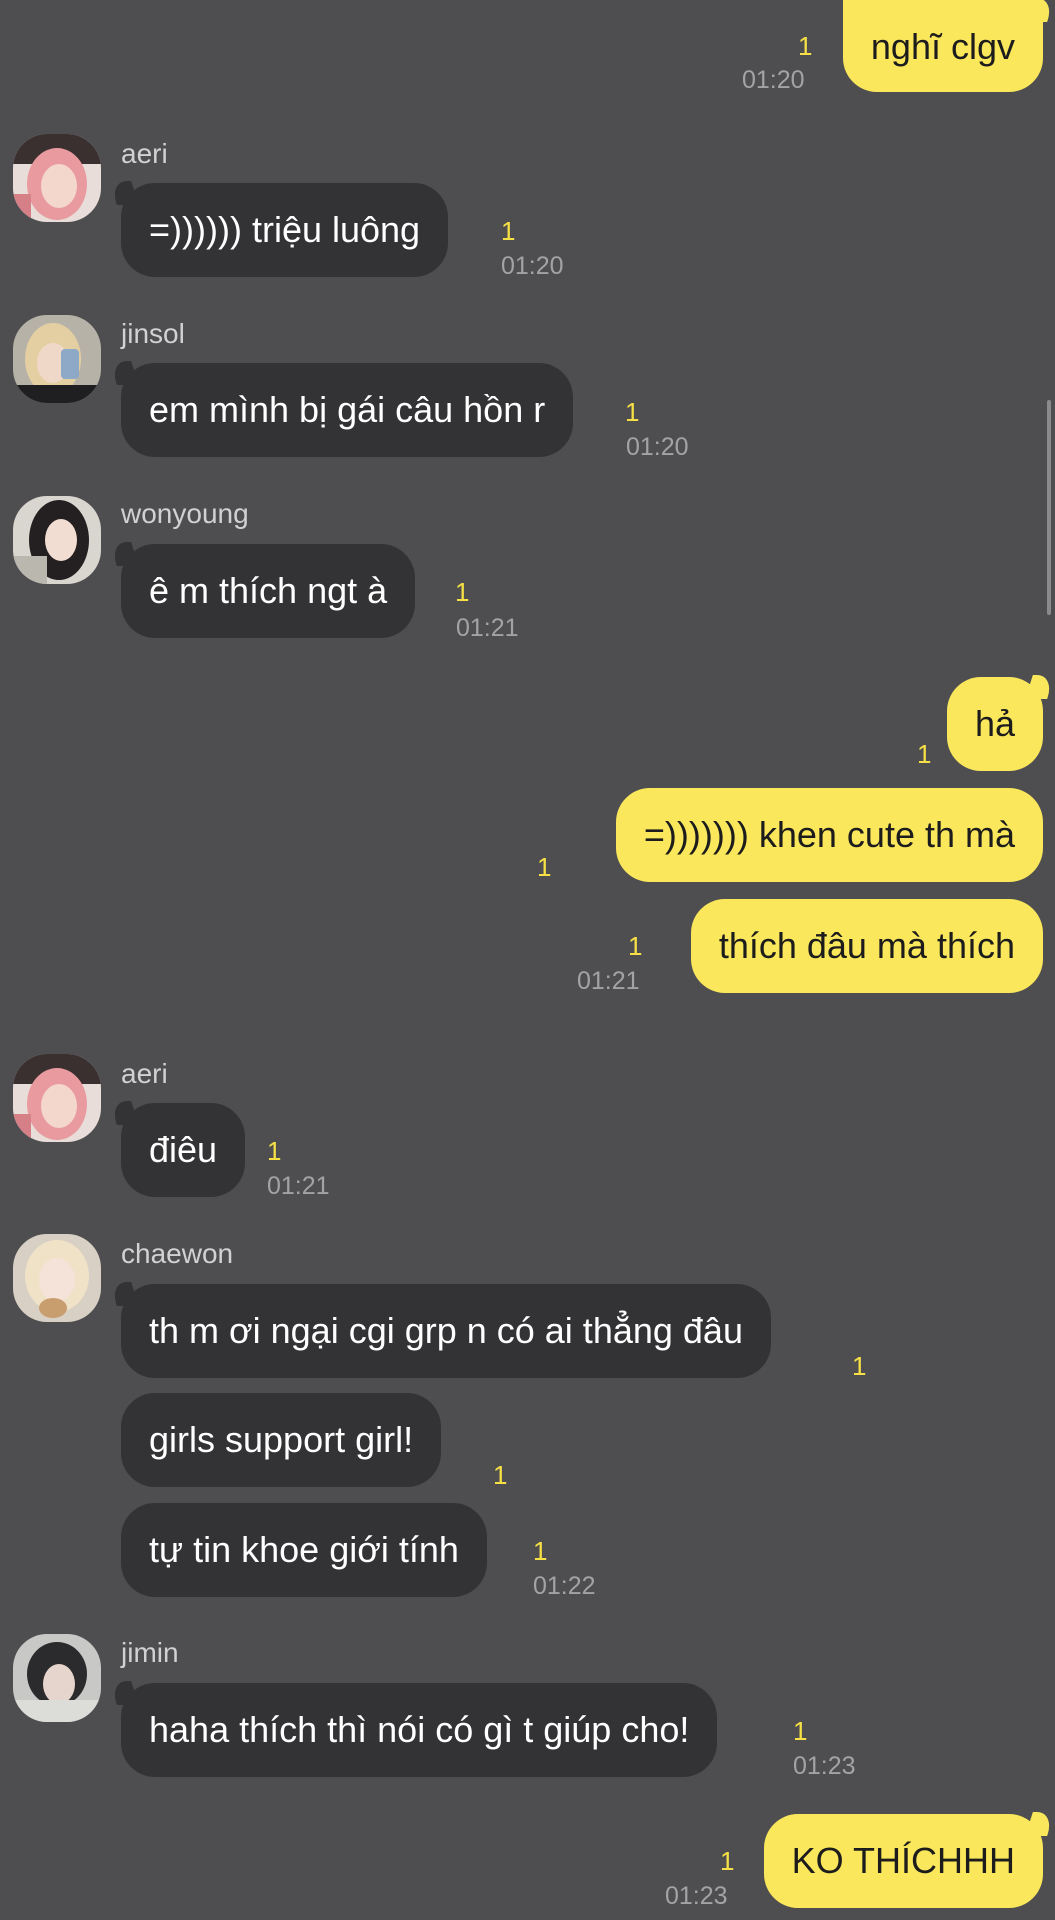 The width and height of the screenshot is (1055, 1920). I want to click on message-text: hả, so click(994, 723).